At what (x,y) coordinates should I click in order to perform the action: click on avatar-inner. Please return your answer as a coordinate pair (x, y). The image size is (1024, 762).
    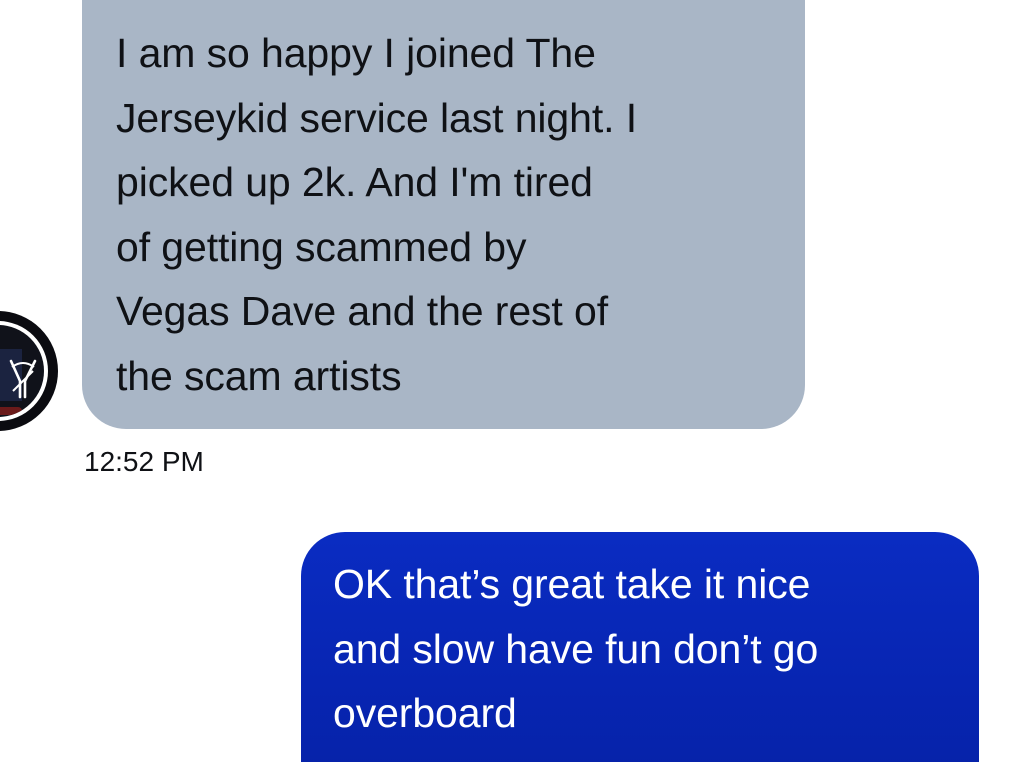
    Looking at the image, I should click on (22, 371).